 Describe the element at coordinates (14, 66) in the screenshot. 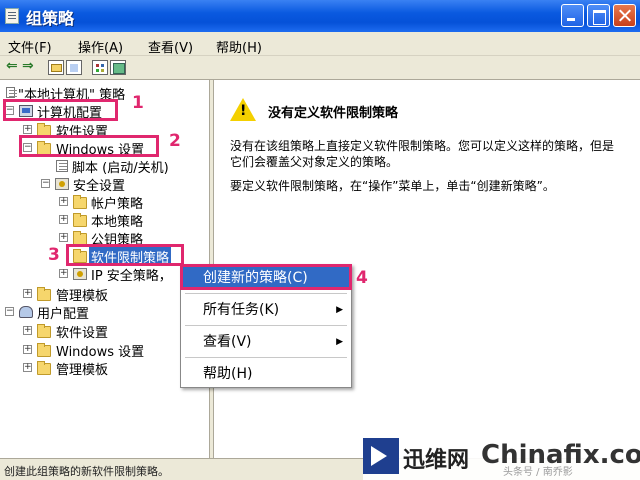

I see `back-arrow-icon: ⇐` at that location.